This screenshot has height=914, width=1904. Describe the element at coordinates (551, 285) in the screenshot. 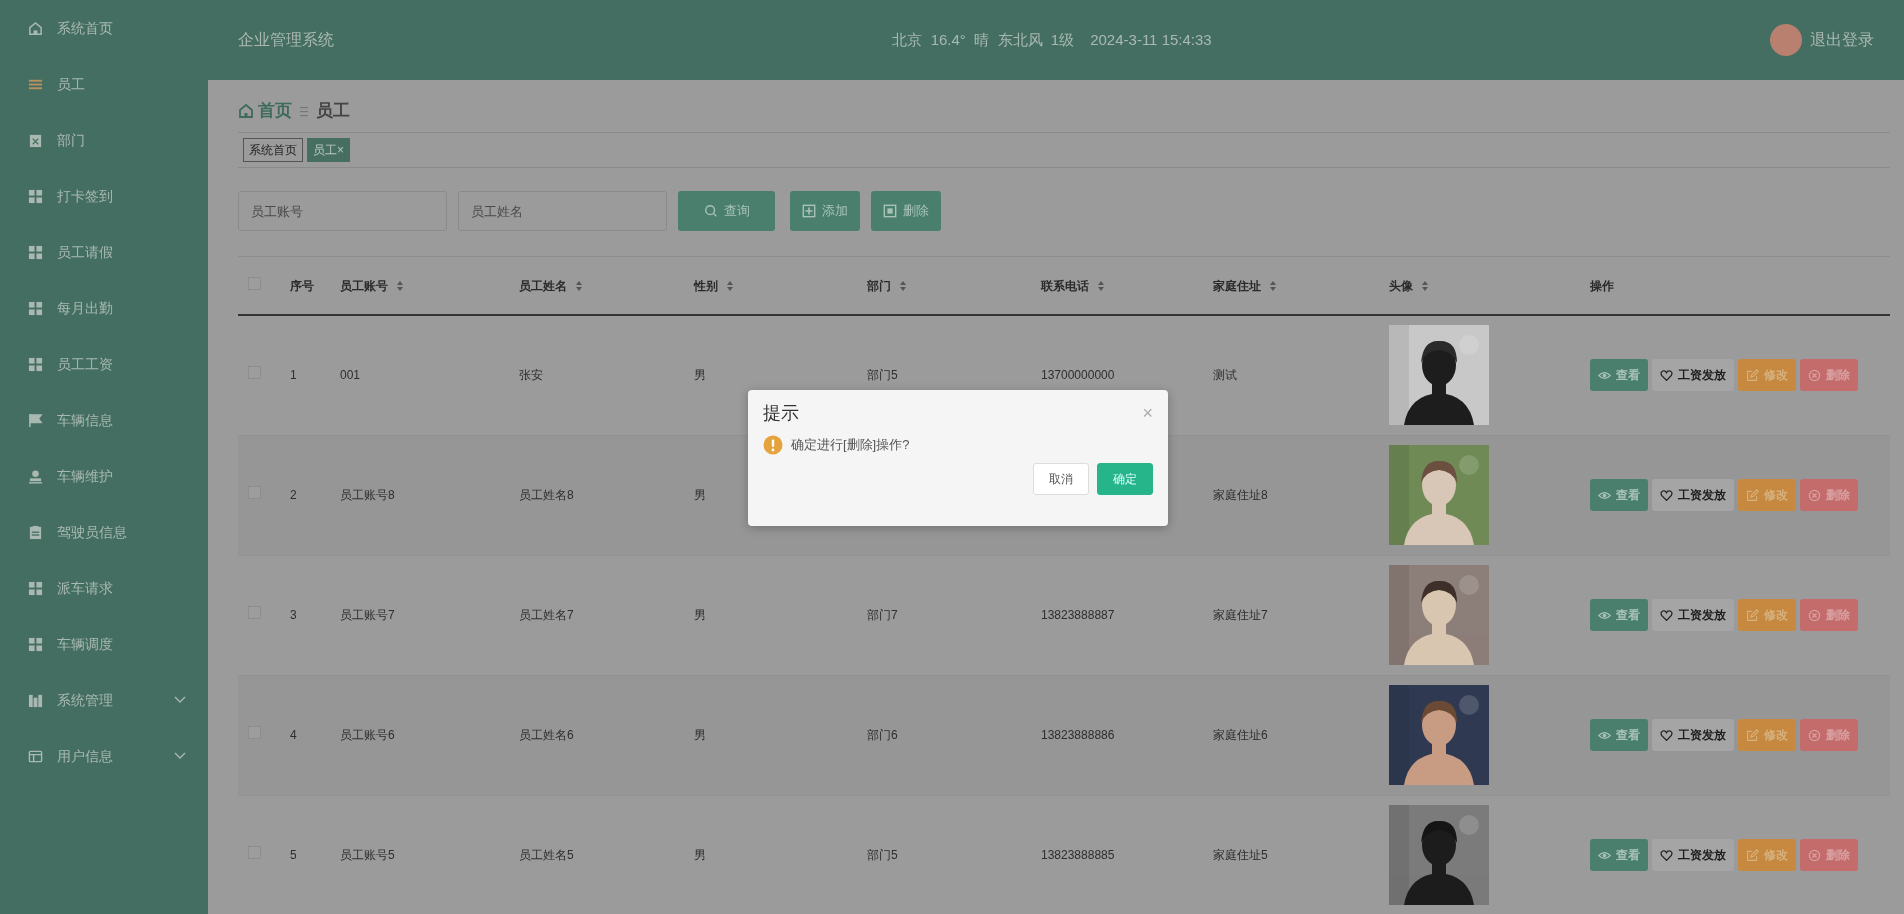

I see `column-header: 员工姓名` at that location.